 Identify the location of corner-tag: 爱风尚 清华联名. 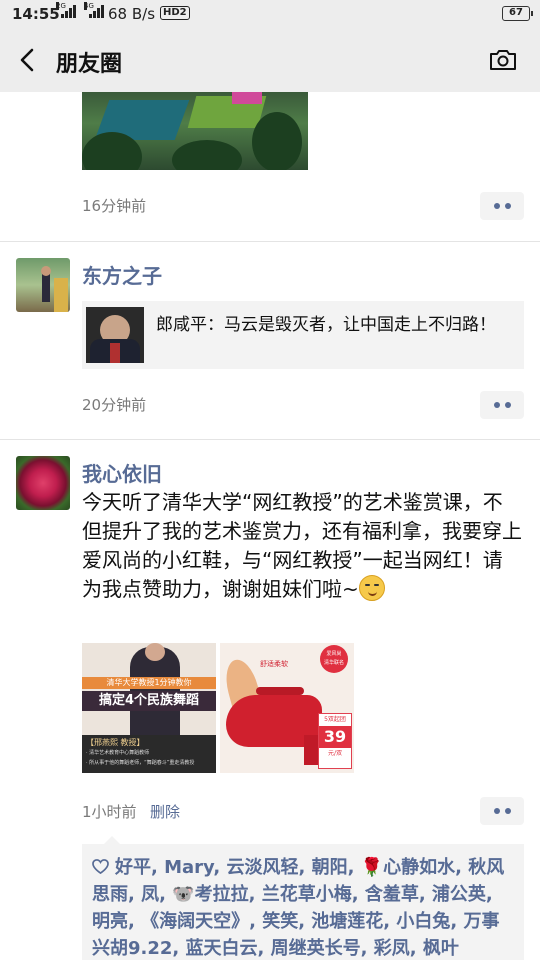
(334, 659).